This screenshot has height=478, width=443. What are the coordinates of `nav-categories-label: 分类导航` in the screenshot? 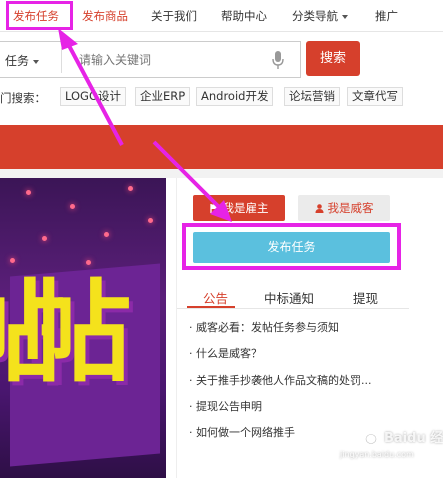 It's located at (315, 16).